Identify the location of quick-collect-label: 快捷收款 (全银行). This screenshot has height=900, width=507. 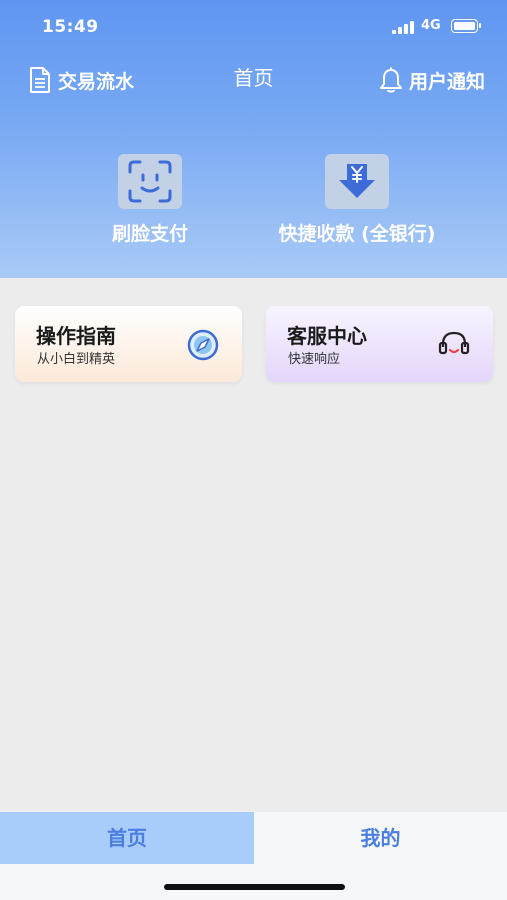
(357, 234).